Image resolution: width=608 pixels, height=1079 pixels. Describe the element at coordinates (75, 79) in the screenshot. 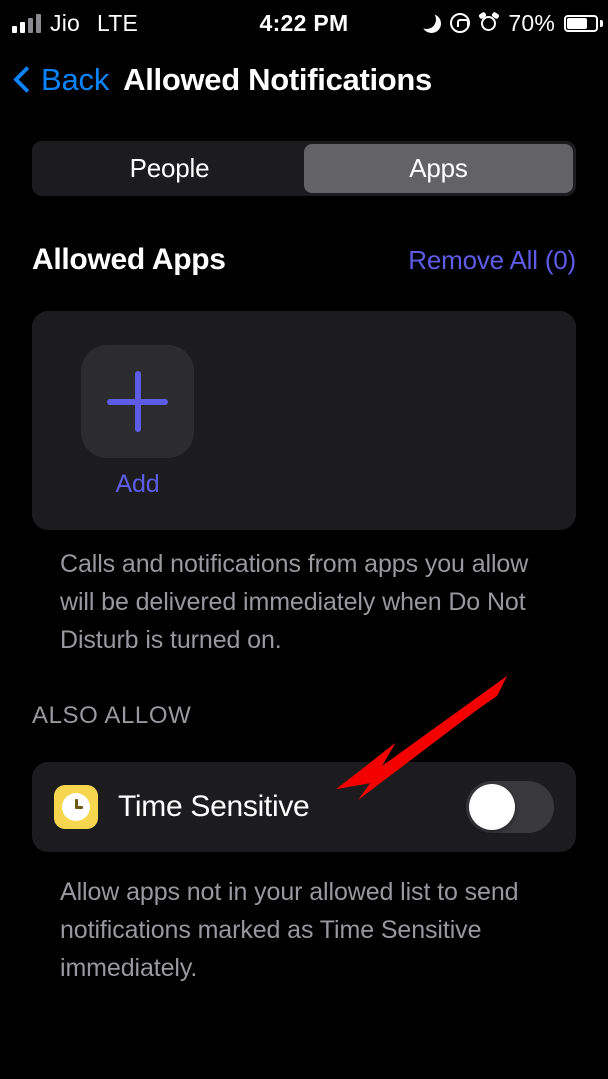

I see `back-button-label: Back` at that location.